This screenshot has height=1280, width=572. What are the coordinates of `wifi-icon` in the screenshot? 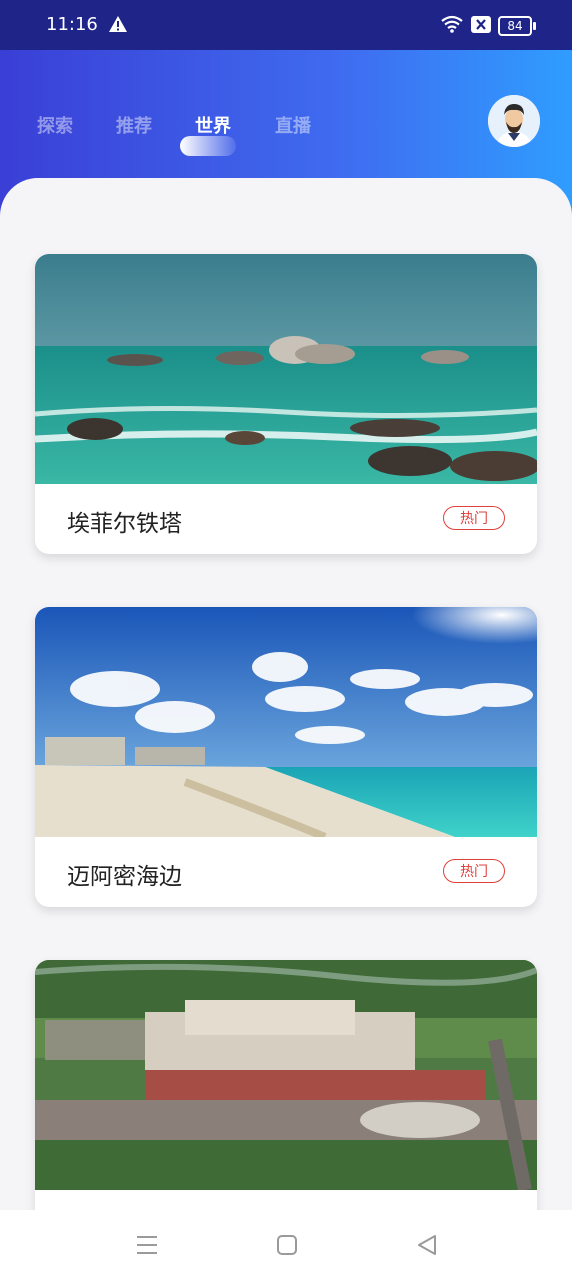 It's located at (452, 24).